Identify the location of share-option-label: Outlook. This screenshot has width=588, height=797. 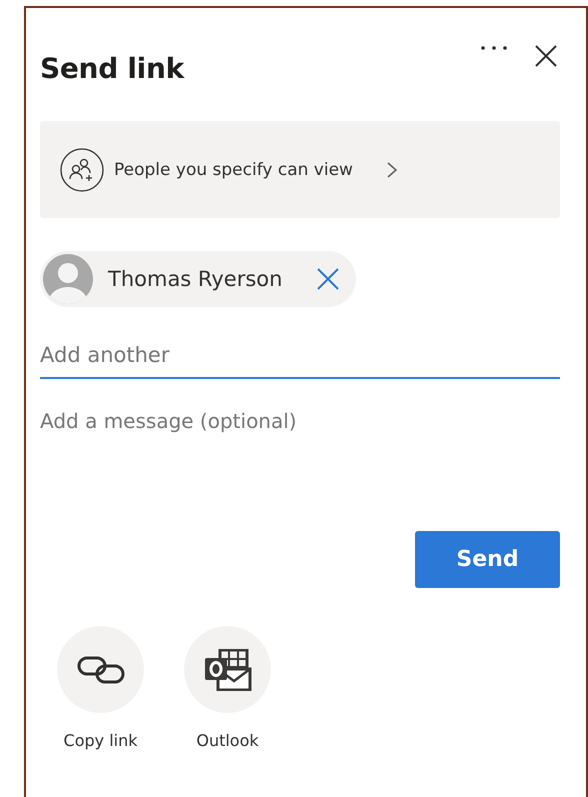
(227, 740).